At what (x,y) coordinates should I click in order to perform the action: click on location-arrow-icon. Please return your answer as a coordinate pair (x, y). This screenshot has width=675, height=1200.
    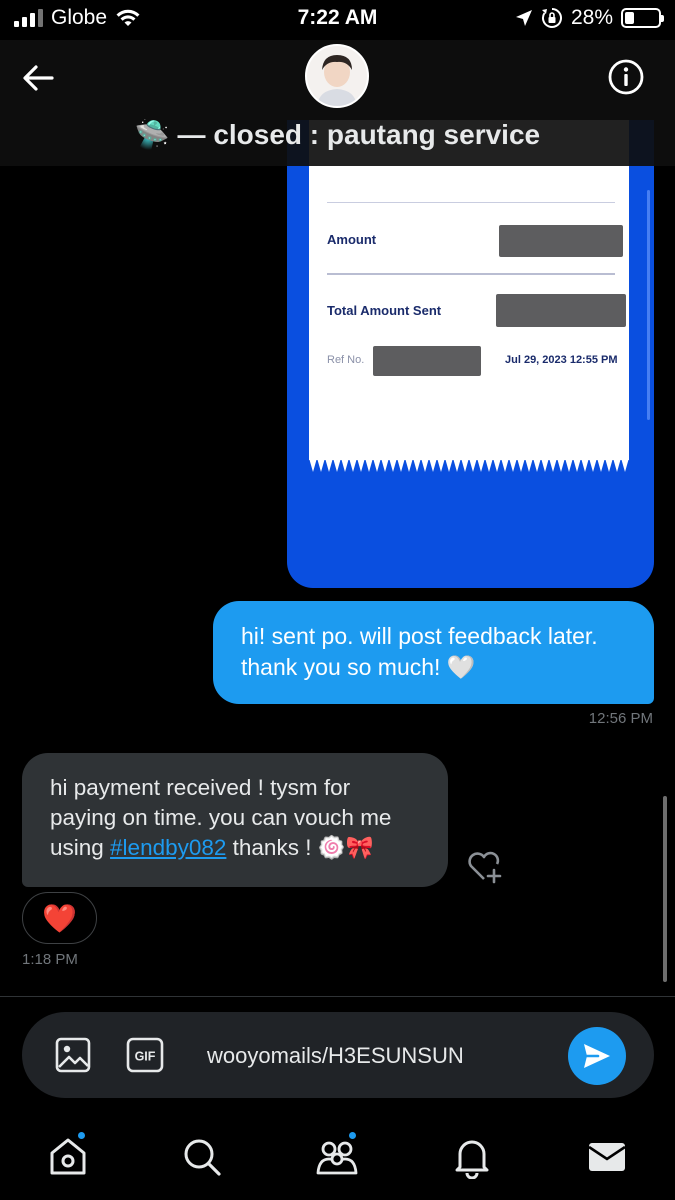
    Looking at the image, I should click on (523, 18).